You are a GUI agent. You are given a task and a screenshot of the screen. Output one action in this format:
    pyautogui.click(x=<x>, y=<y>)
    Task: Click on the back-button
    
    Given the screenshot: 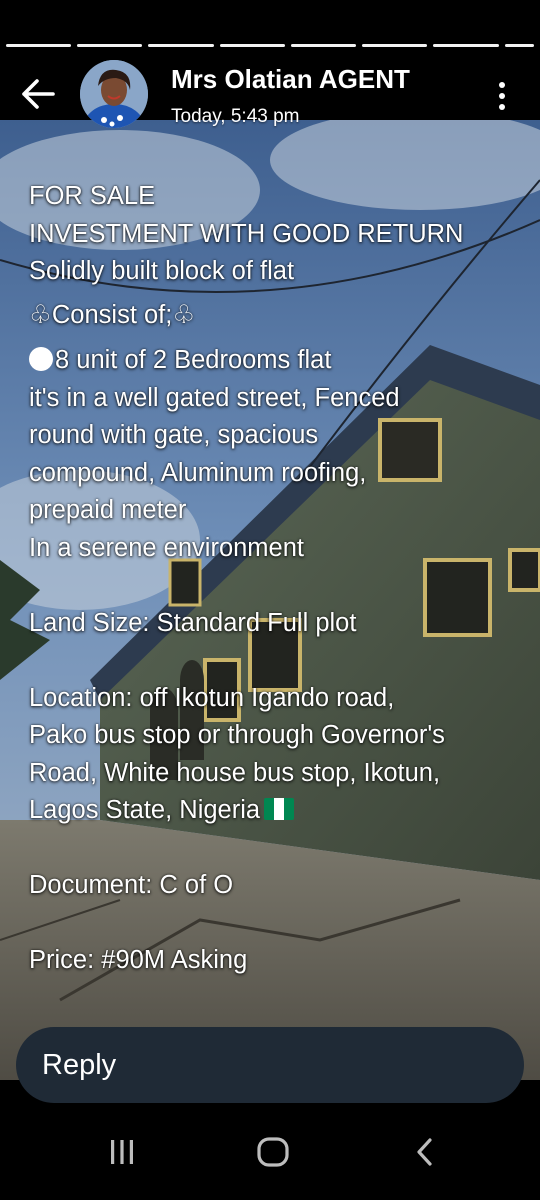 What is the action you would take?
    pyautogui.click(x=38, y=94)
    